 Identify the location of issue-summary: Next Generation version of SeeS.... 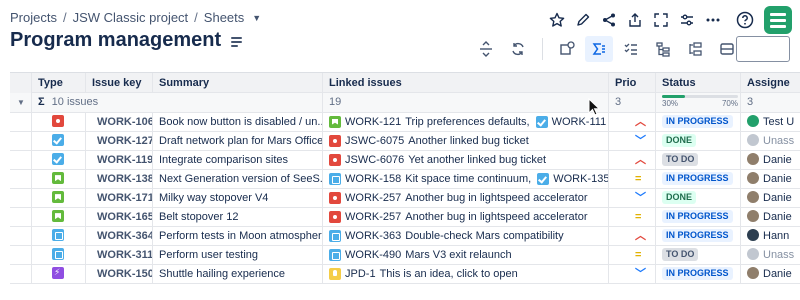
(238, 179).